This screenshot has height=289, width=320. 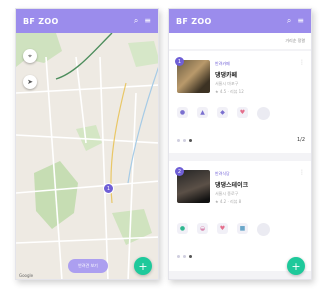 I want to click on map-pin-label: 1, so click(x=108, y=188).